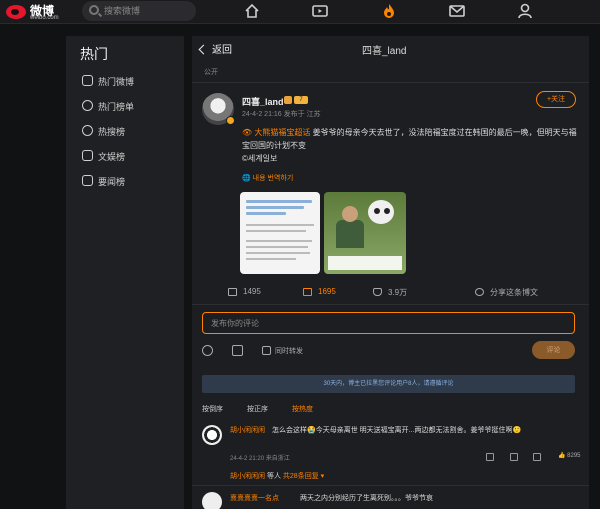 This screenshot has width=600, height=509. Describe the element at coordinates (574, 456) in the screenshot. I see `comment-like-value: 8295` at that location.